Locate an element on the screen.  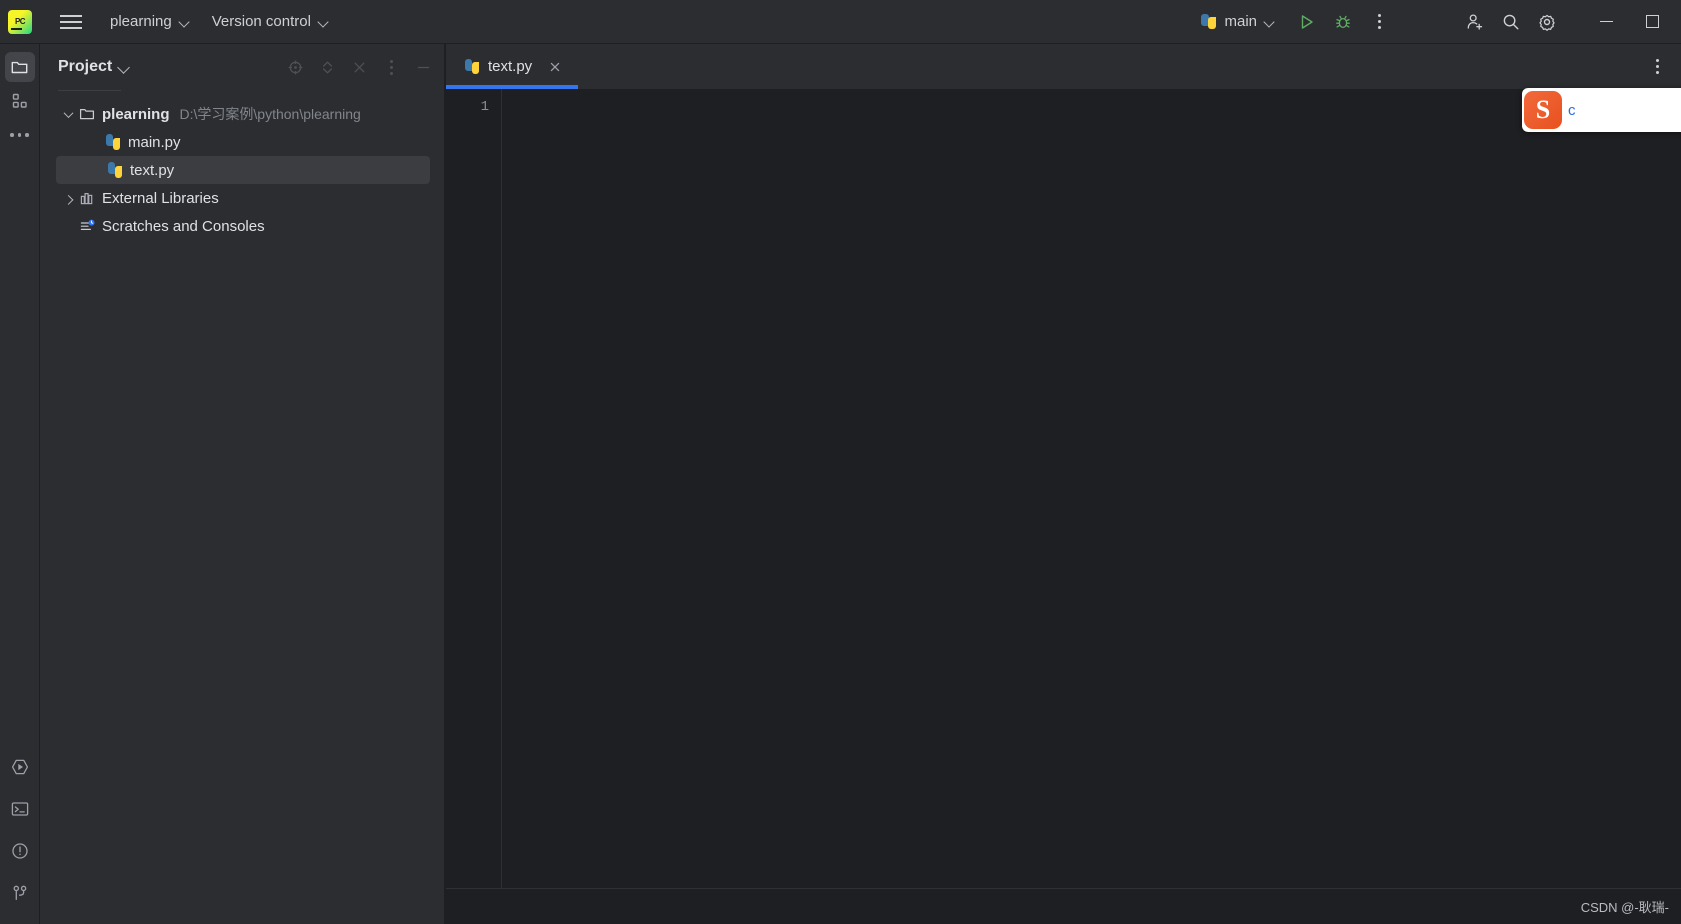
line-number: 1 is located at coordinates (484, 107).